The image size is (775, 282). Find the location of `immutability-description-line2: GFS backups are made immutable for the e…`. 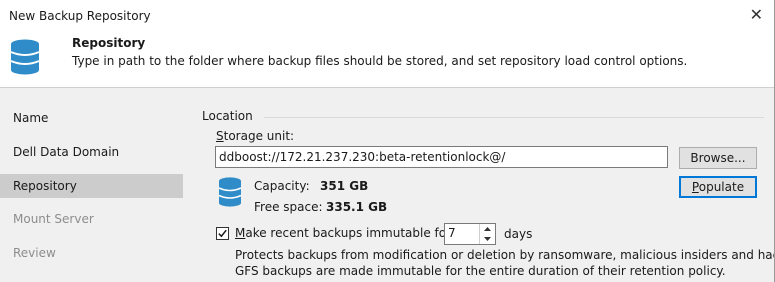

immutability-description-line2: GFS backups are made immutable for the e… is located at coordinates (480, 271).